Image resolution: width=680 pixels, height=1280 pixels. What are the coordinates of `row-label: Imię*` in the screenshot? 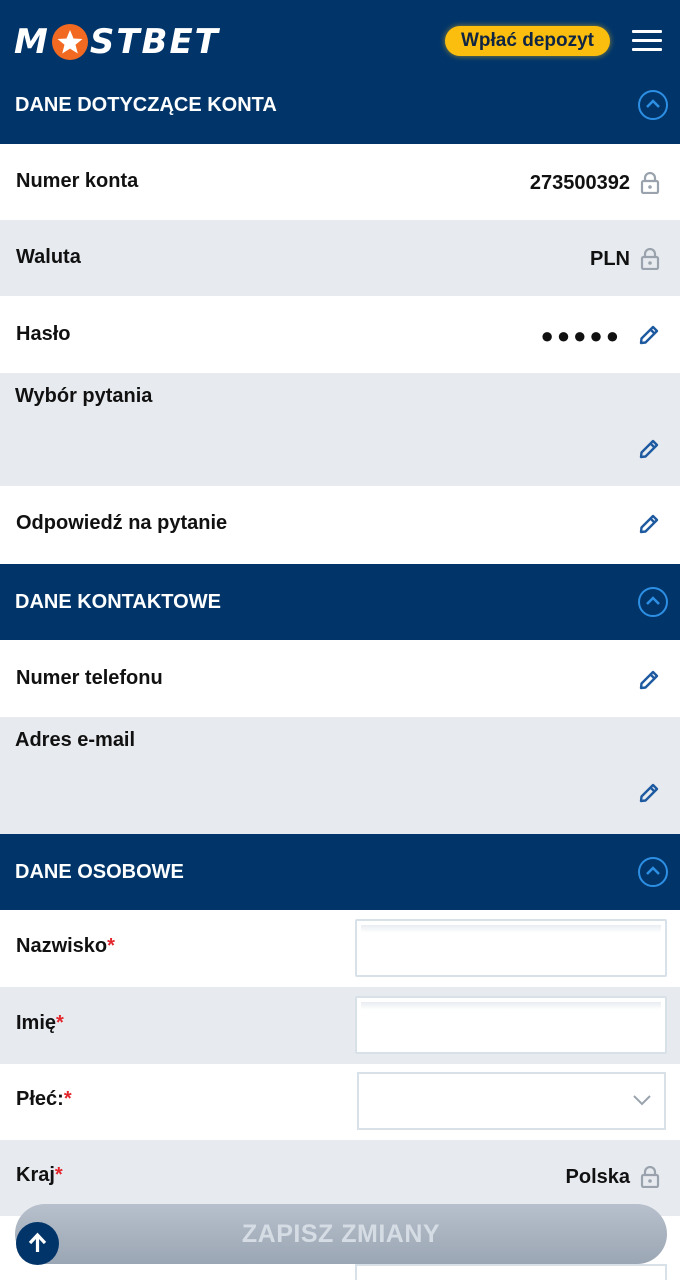 It's located at (40, 1023).